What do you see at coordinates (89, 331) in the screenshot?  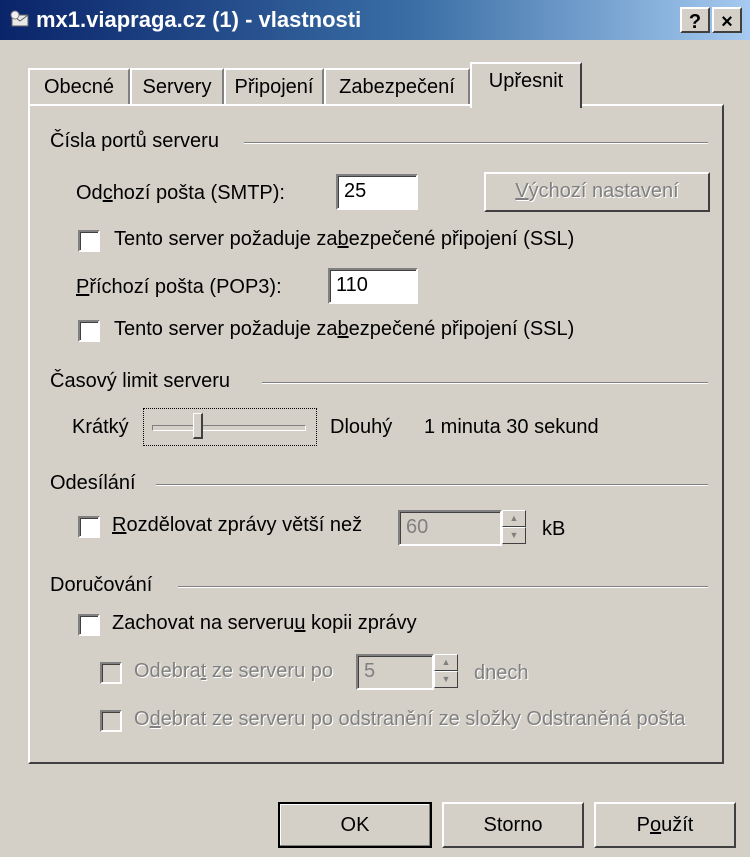 I see `pop3-ssl-checkbox` at bounding box center [89, 331].